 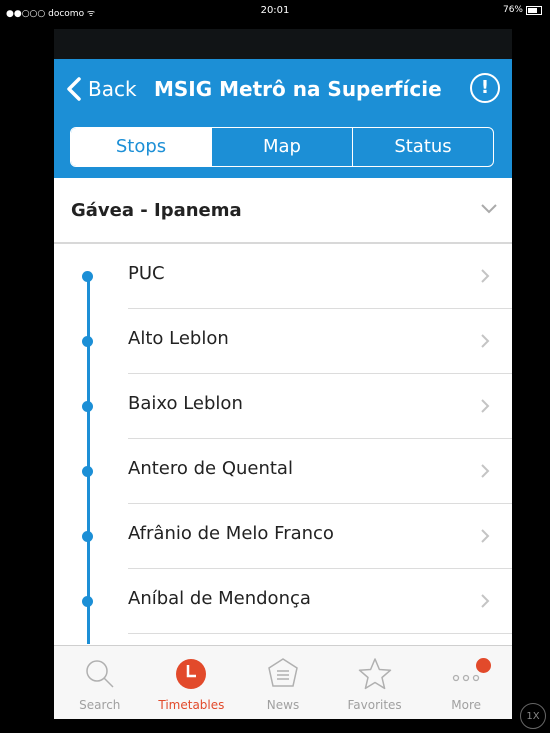 I want to click on tab-favorites: Favorites, so click(x=375, y=682).